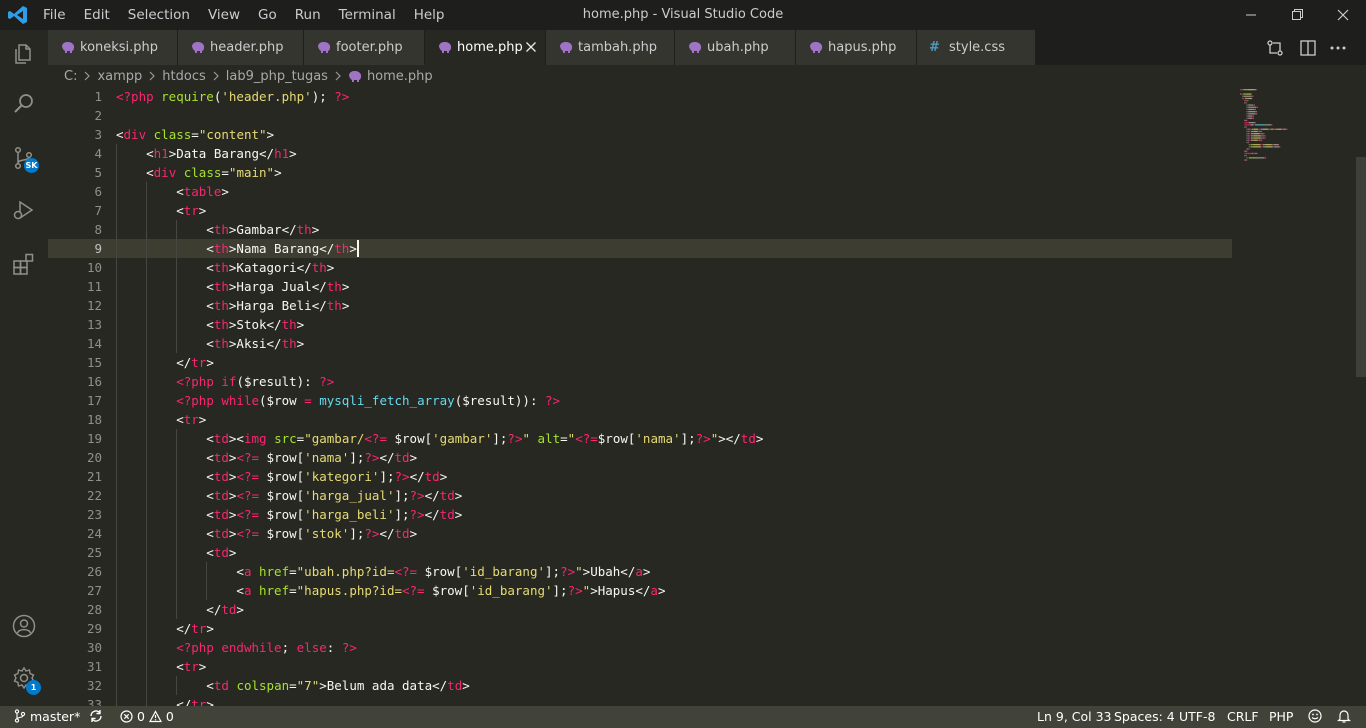 Image resolution: width=1366 pixels, height=728 pixels. What do you see at coordinates (640, 666) in the screenshot?
I see `code-line: 31 <tr>` at bounding box center [640, 666].